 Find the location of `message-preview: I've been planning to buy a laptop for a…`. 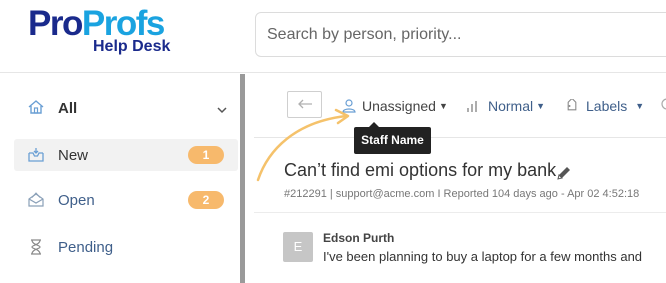

message-preview: I've been planning to buy a laptop for a… is located at coordinates (483, 256).